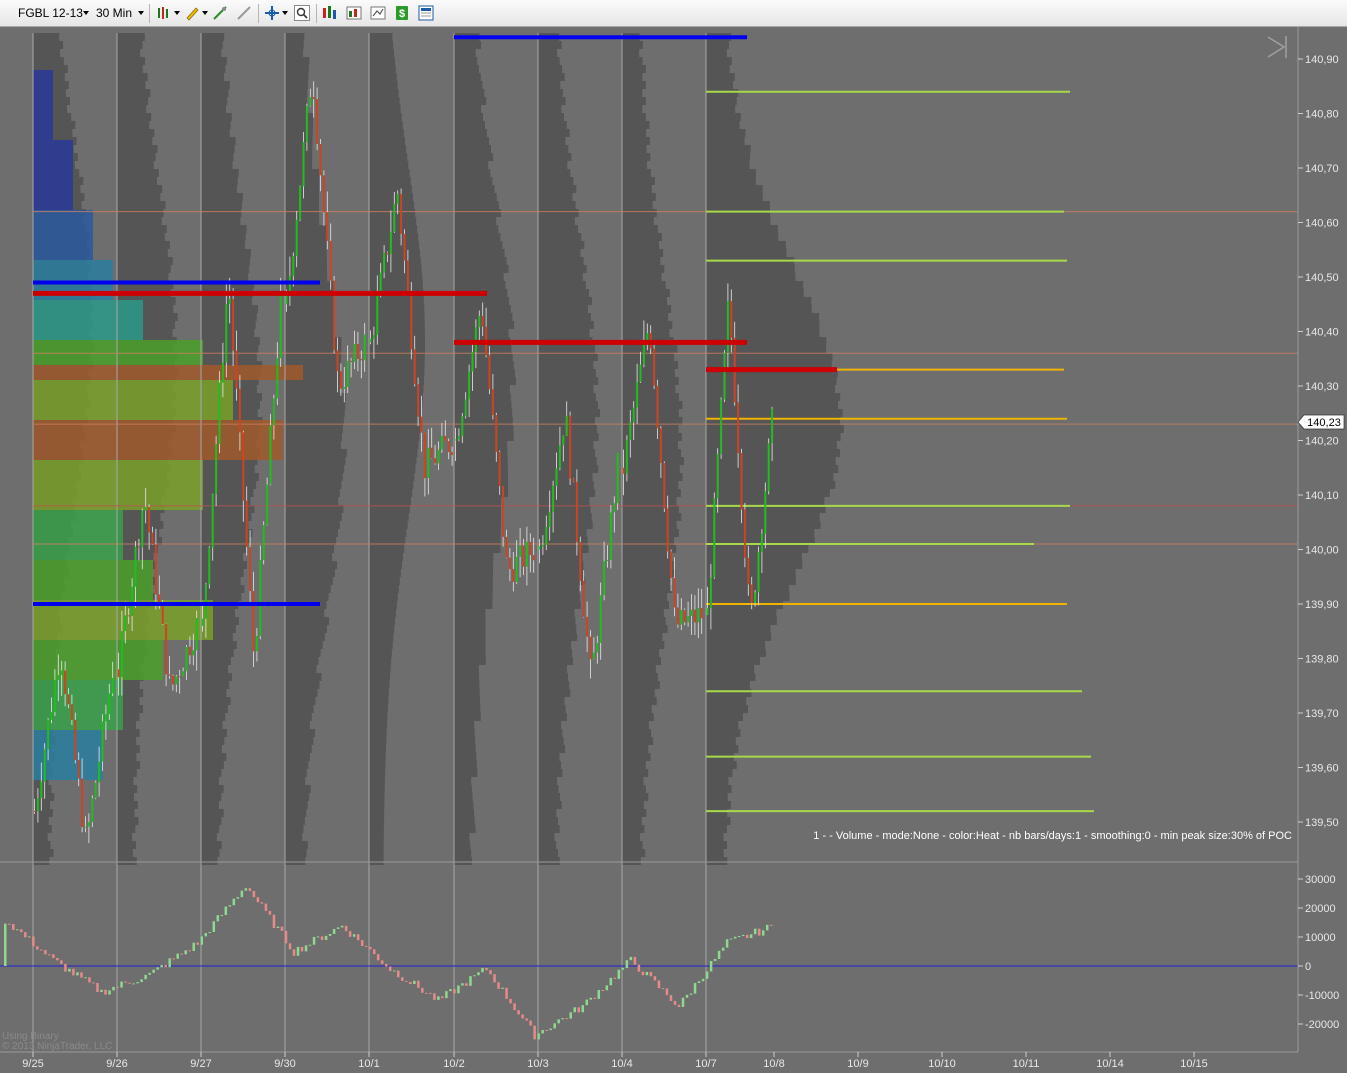 The width and height of the screenshot is (1347, 1073). Describe the element at coordinates (378, 13) in the screenshot. I see `chart-properties-icon` at that location.